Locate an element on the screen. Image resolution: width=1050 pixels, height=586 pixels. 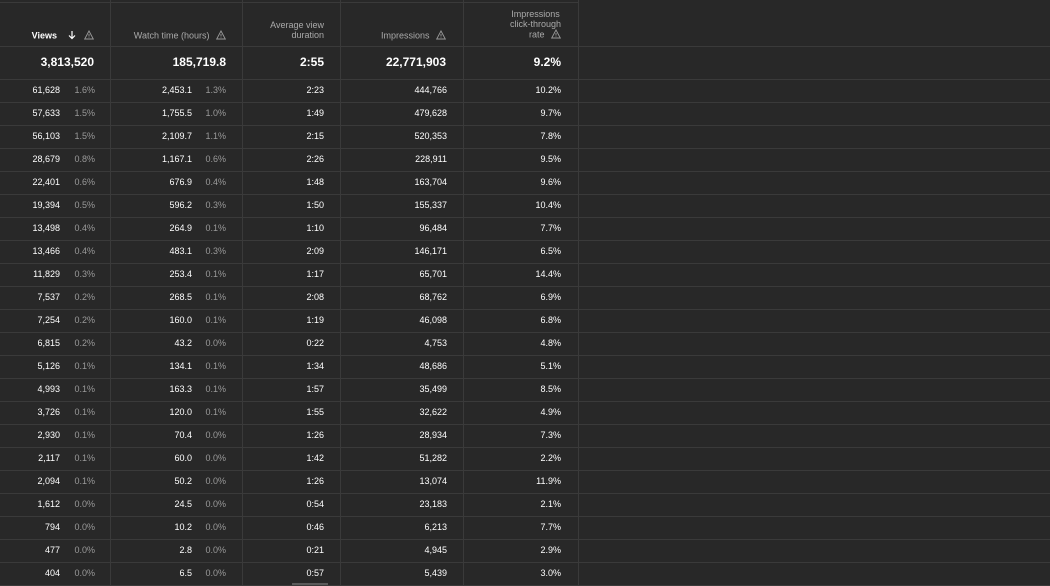
table-row: 7,537 0.2% 268.5 0.1% 2:08 68,762 6.9% is located at coordinates (525, 297).